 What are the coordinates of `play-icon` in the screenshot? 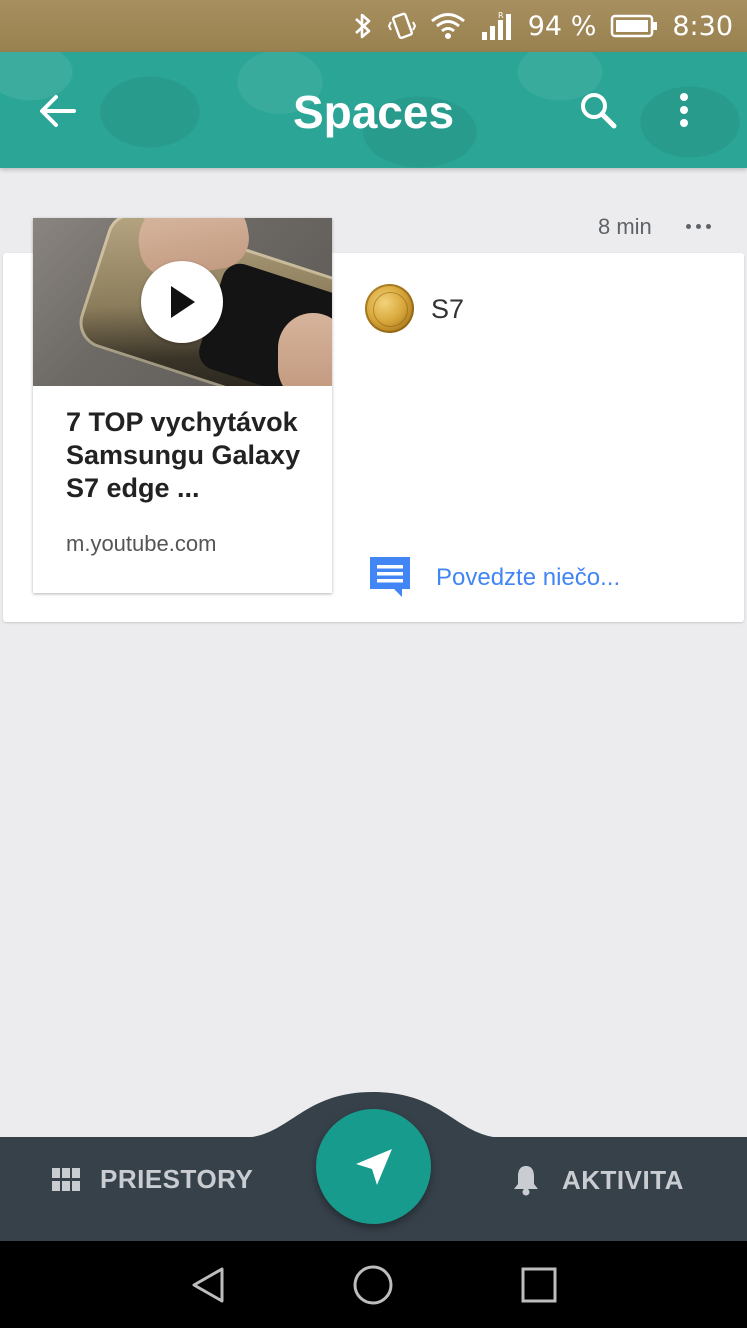 It's located at (183, 302).